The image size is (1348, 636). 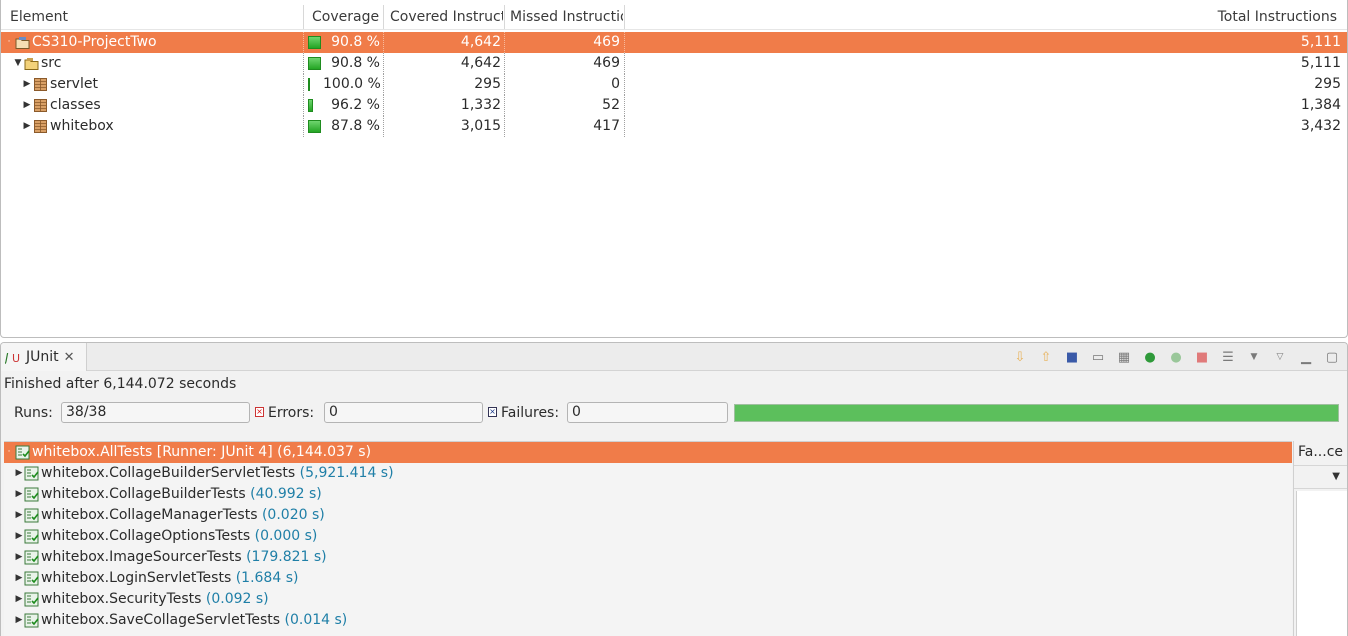 What do you see at coordinates (94, 42) in the screenshot?
I see `element-label: CS310-ProjectTwo` at bounding box center [94, 42].